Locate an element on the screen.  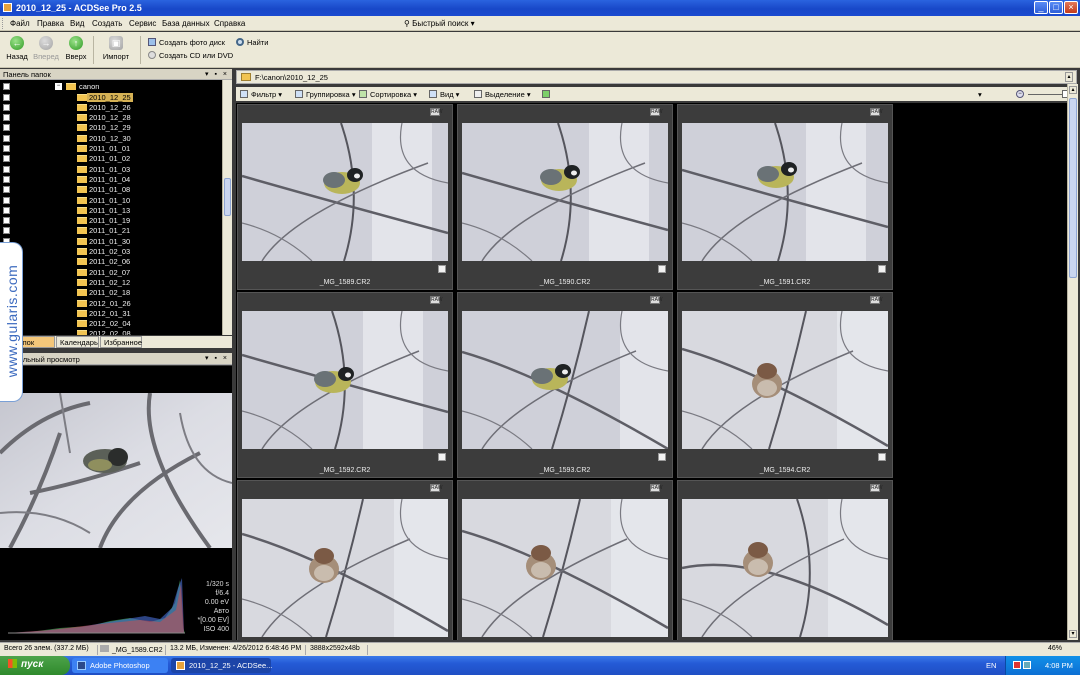
collapse-icon: − is located at coordinates (58, 86).